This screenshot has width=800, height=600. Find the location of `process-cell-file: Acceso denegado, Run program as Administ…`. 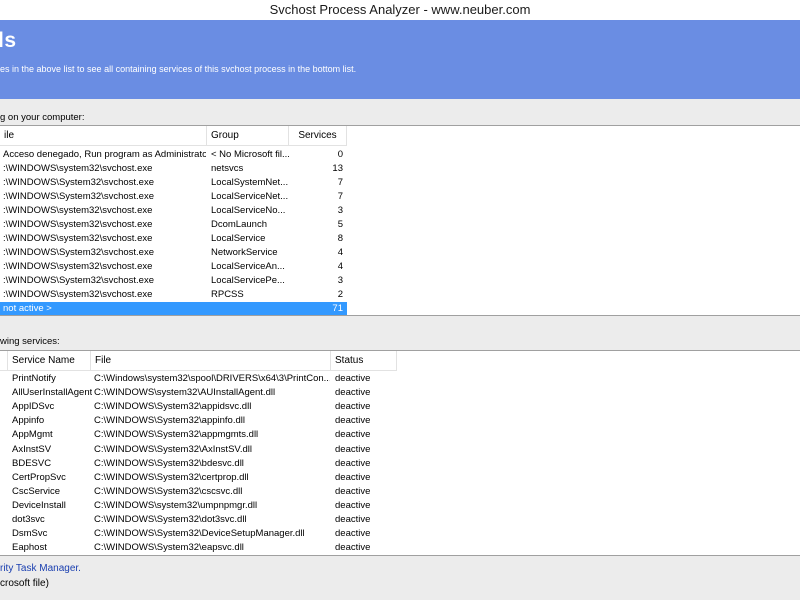

process-cell-file: Acceso denegado, Run program as Administ… is located at coordinates (104, 154).